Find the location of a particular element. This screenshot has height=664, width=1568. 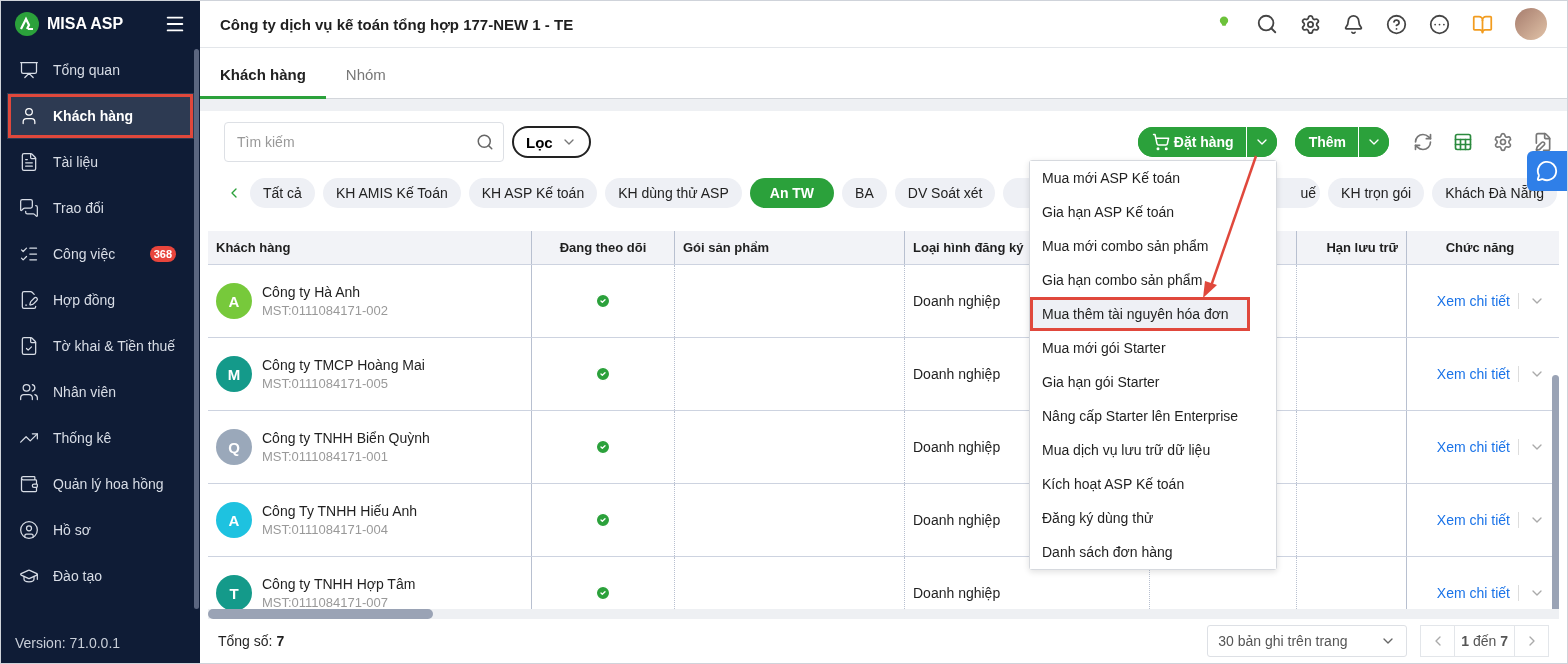

filter-chip: KH ASP Kế toán is located at coordinates (533, 193).